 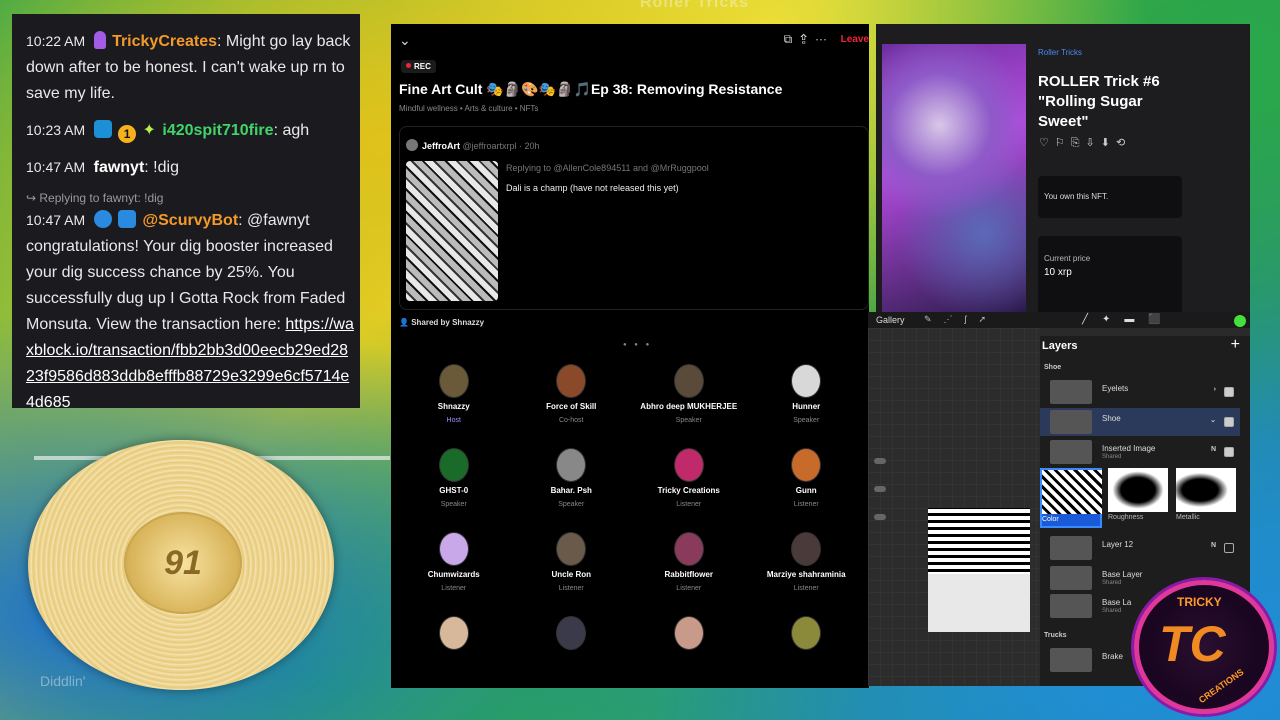 I want to click on participant: Chumwizards Listener, so click(x=454, y=570).